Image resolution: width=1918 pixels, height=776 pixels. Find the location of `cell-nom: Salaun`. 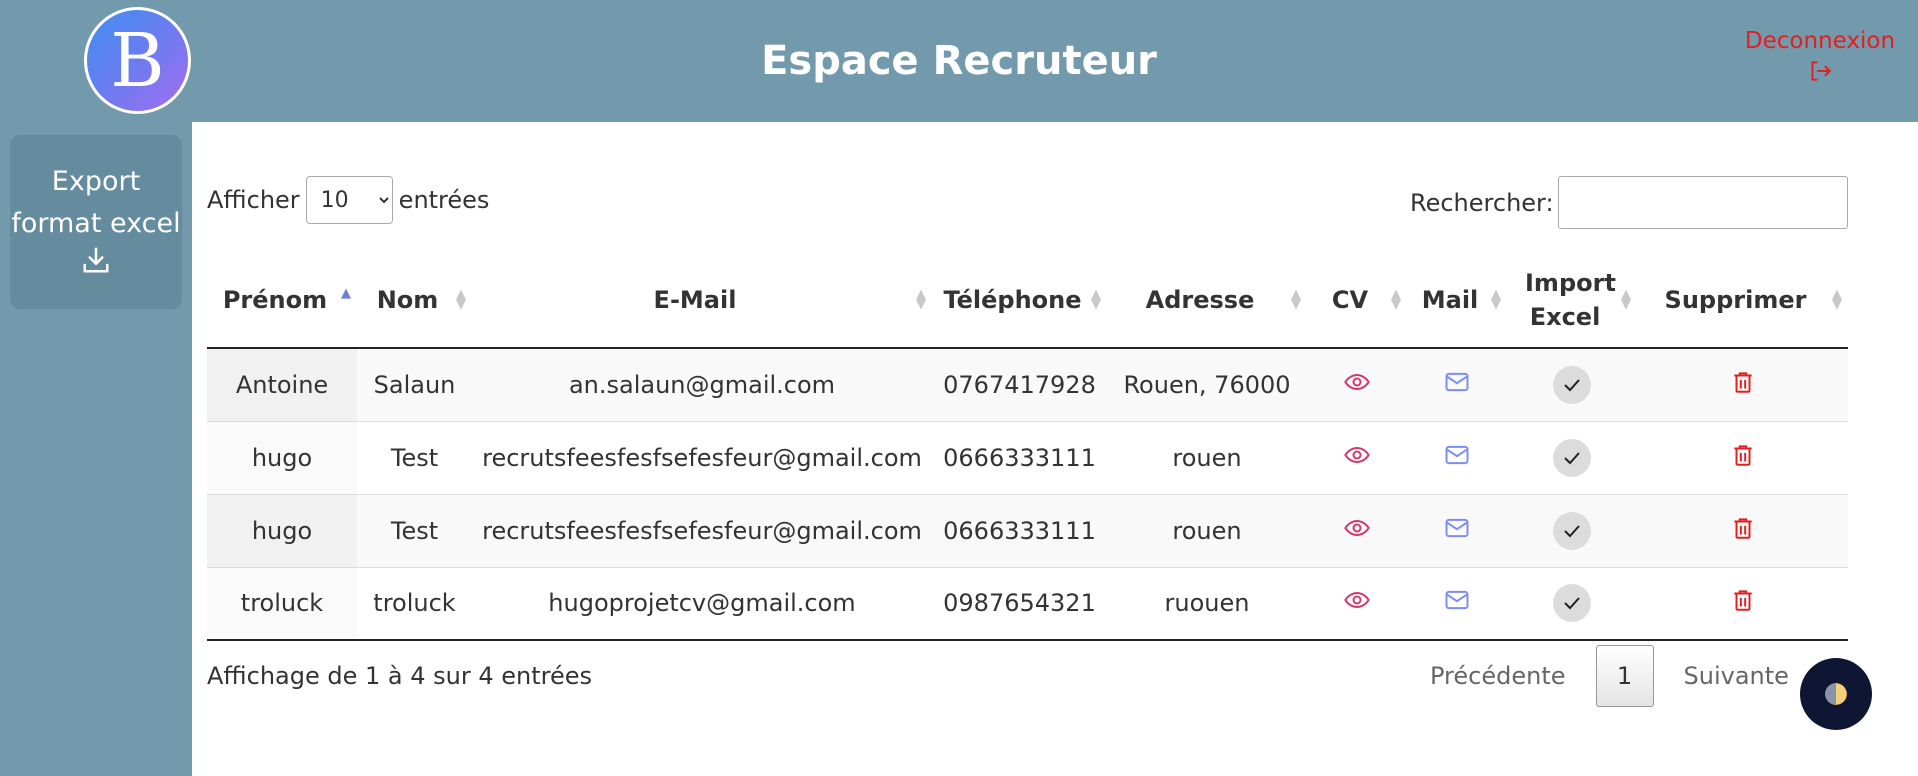

cell-nom: Salaun is located at coordinates (414, 385).